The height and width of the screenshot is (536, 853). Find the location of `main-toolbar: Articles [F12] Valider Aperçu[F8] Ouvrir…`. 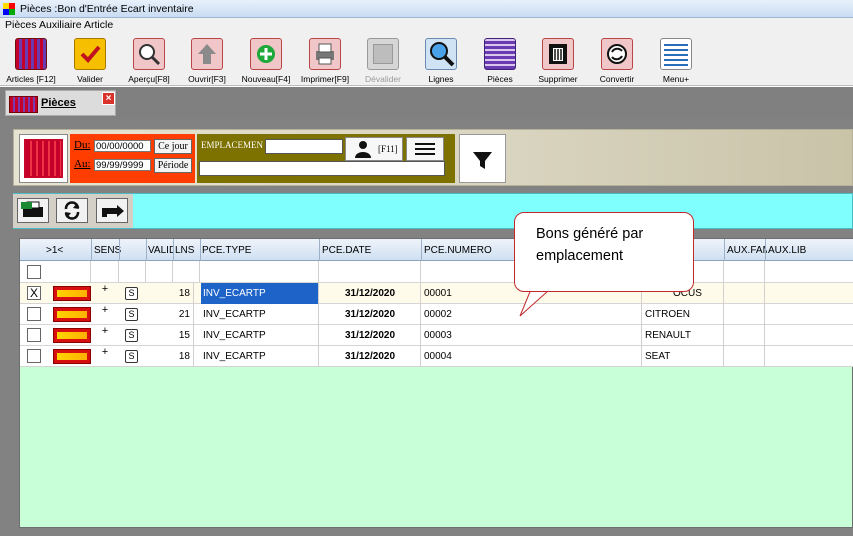

main-toolbar: Articles [F12] Valider Aperçu[F8] Ouvrir… is located at coordinates (426, 59).